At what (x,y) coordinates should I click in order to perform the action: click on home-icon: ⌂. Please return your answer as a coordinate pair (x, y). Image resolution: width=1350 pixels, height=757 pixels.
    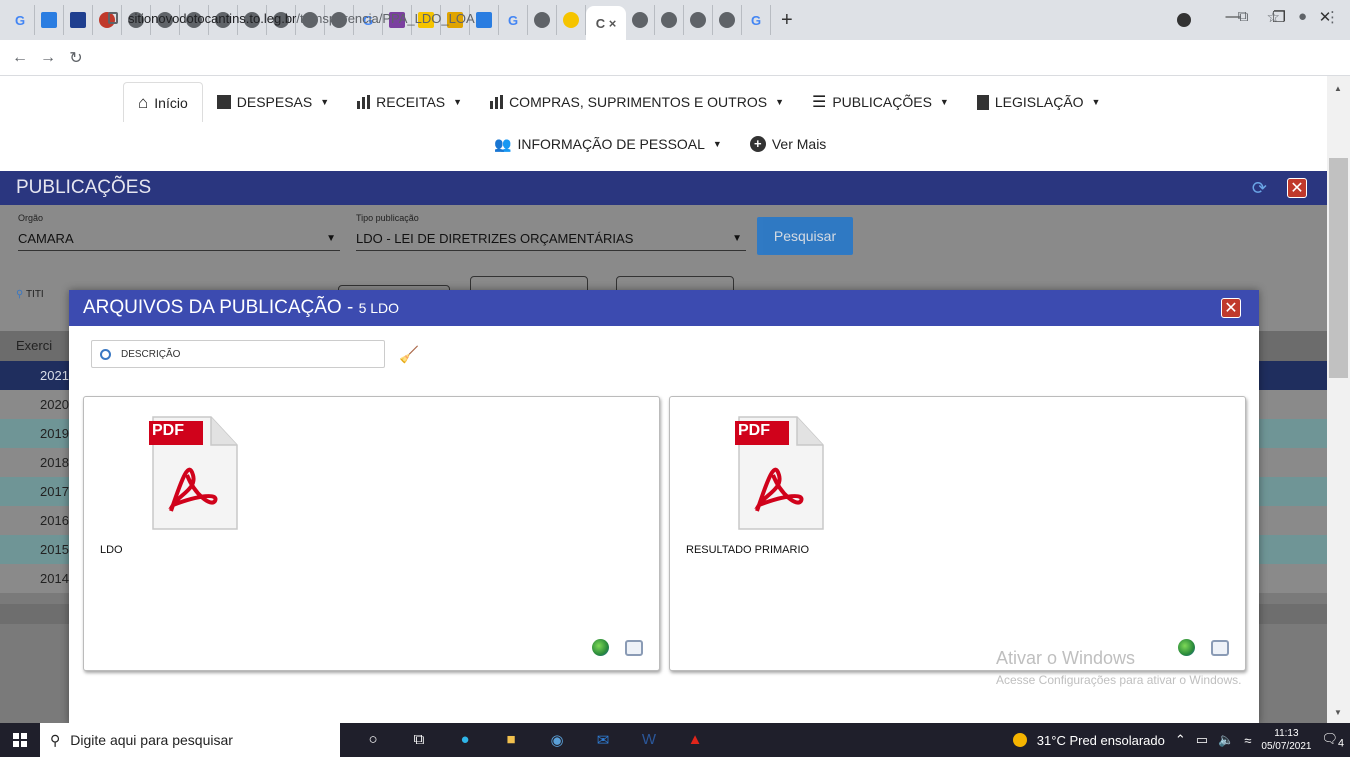
    Looking at the image, I should click on (143, 102).